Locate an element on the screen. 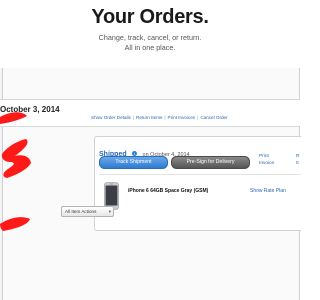 The image size is (320, 300). print-invoice-line-1: Print is located at coordinates (264, 156).